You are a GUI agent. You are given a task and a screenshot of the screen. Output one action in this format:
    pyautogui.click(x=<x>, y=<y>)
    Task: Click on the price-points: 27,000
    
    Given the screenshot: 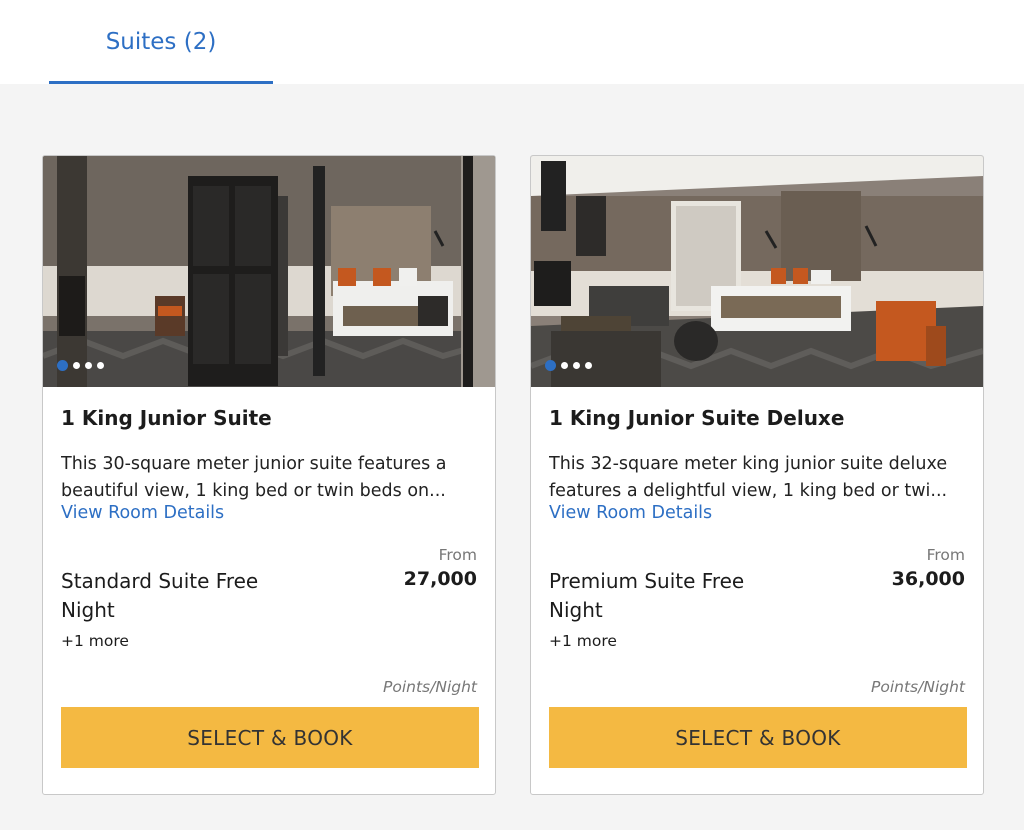 What is the action you would take?
    pyautogui.click(x=440, y=579)
    